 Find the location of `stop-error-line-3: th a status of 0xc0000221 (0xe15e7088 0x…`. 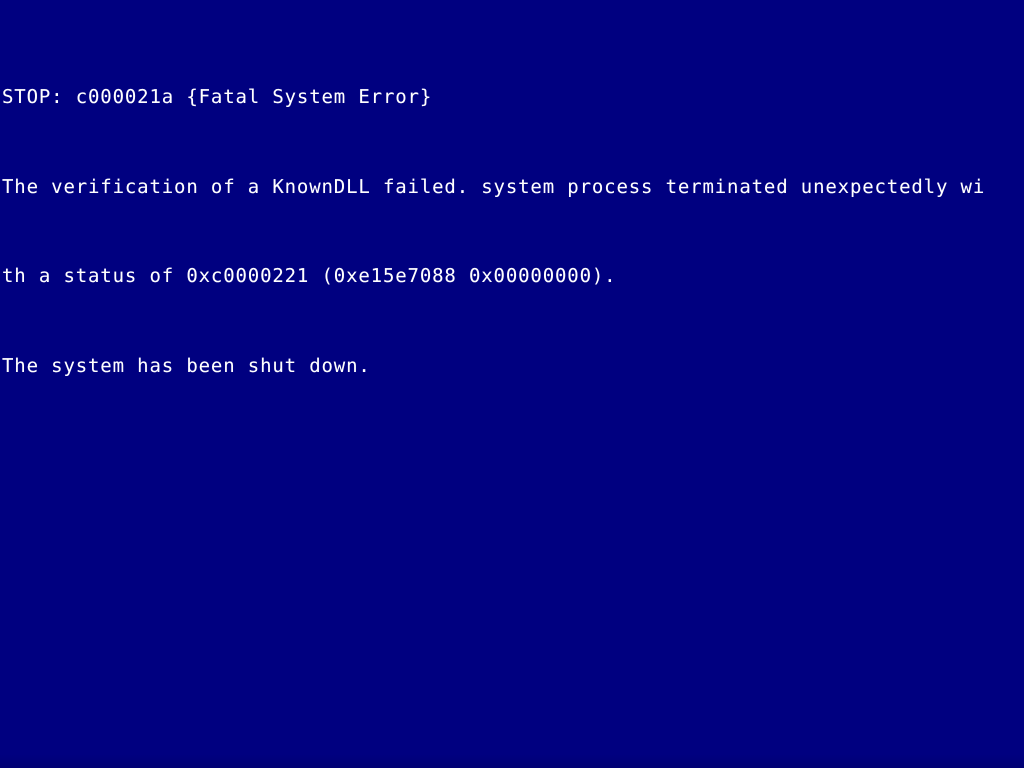

stop-error-line-3: th a status of 0xc0000221 (0xe15e7088 0x… is located at coordinates (309, 276).